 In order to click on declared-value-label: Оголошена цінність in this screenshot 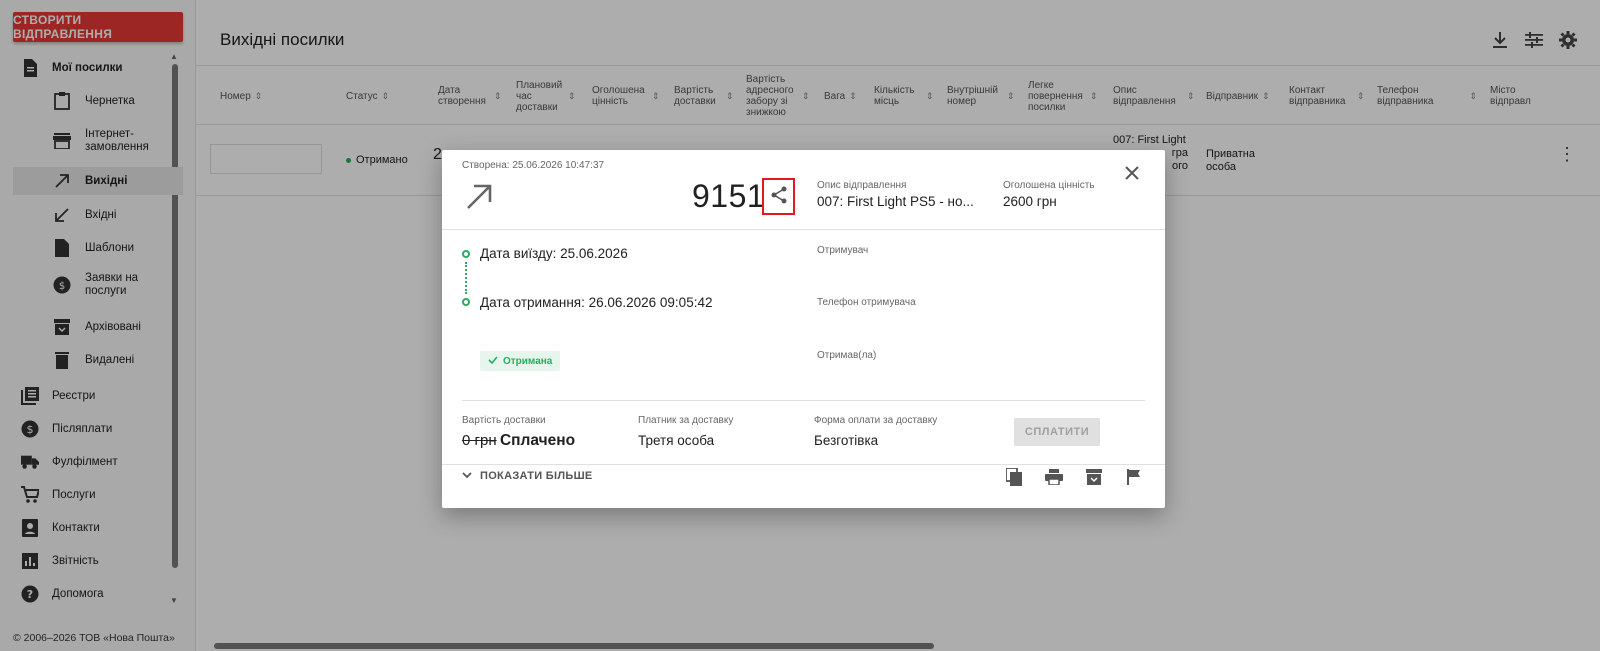, I will do `click(1049, 185)`.